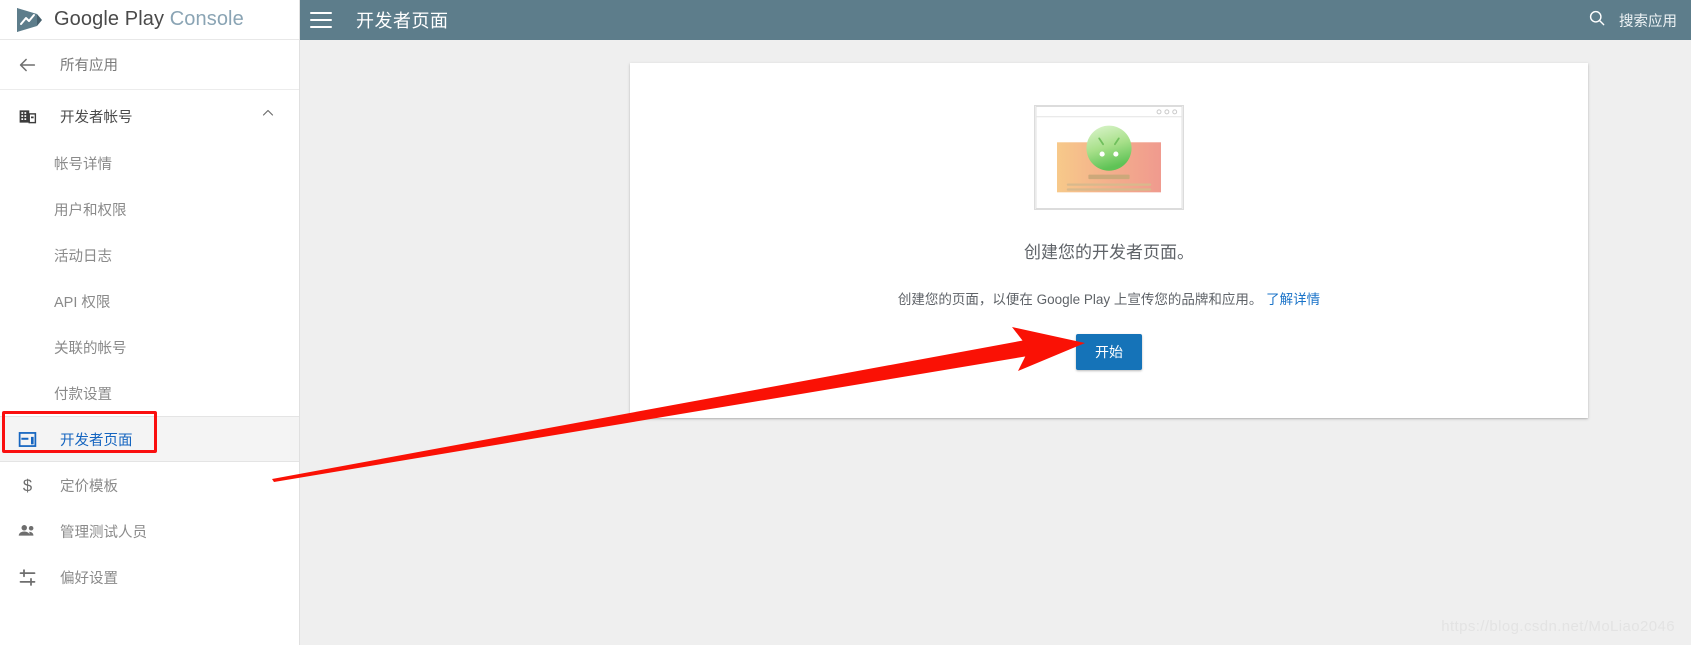 This screenshot has height=645, width=1691. I want to click on building-icon, so click(27, 116).